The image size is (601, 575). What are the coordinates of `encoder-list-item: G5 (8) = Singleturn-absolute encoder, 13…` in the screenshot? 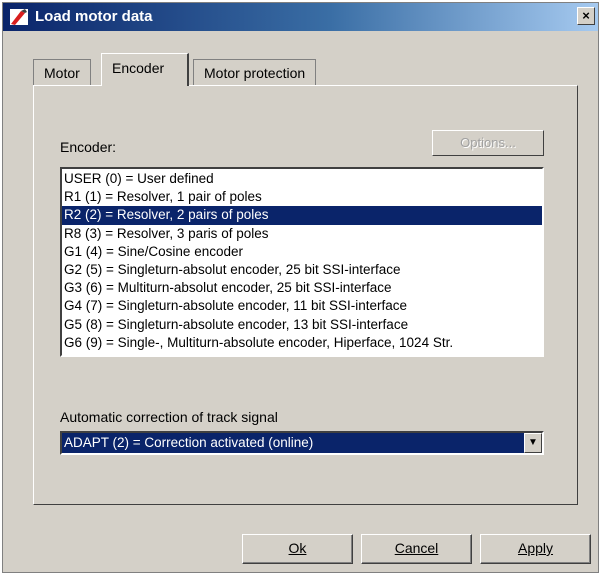 It's located at (302, 325).